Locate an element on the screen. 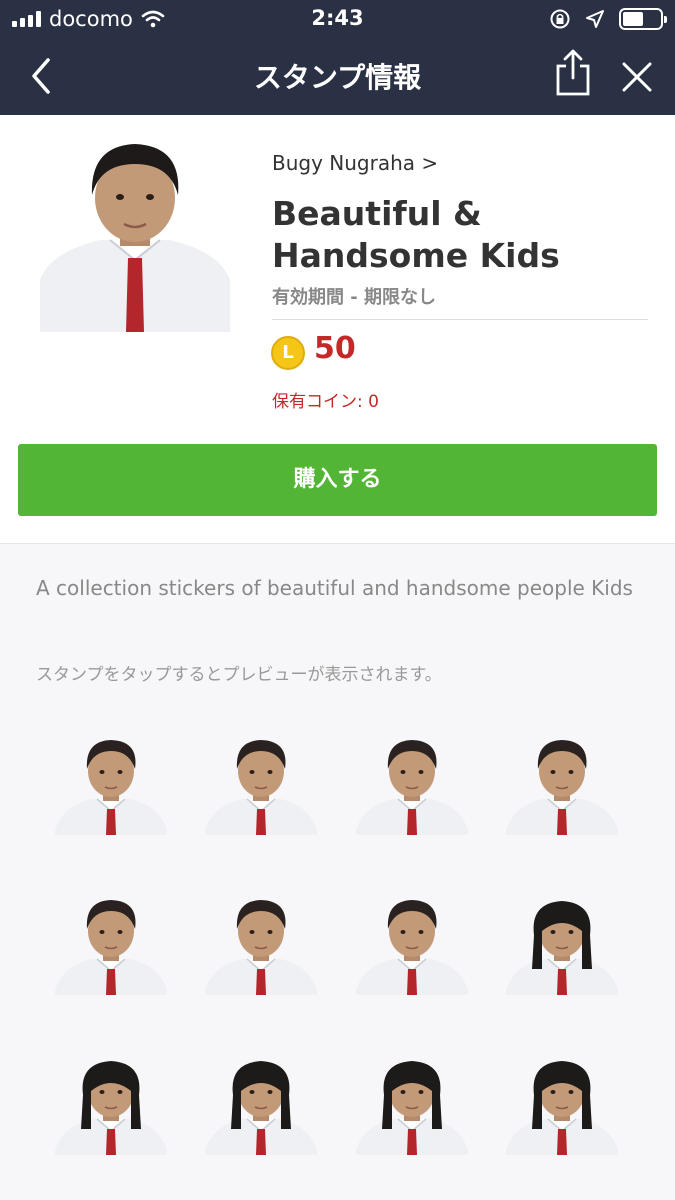 The height and width of the screenshot is (1200, 675). price-value: 50 is located at coordinates (335, 348).